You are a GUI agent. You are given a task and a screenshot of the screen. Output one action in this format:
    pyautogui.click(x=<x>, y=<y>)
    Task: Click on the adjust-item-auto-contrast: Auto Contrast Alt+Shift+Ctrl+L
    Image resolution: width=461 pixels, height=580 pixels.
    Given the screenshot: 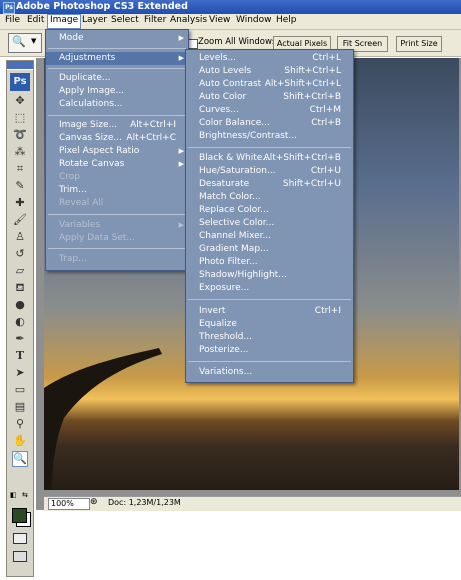 What is the action you would take?
    pyautogui.click(x=269, y=84)
    